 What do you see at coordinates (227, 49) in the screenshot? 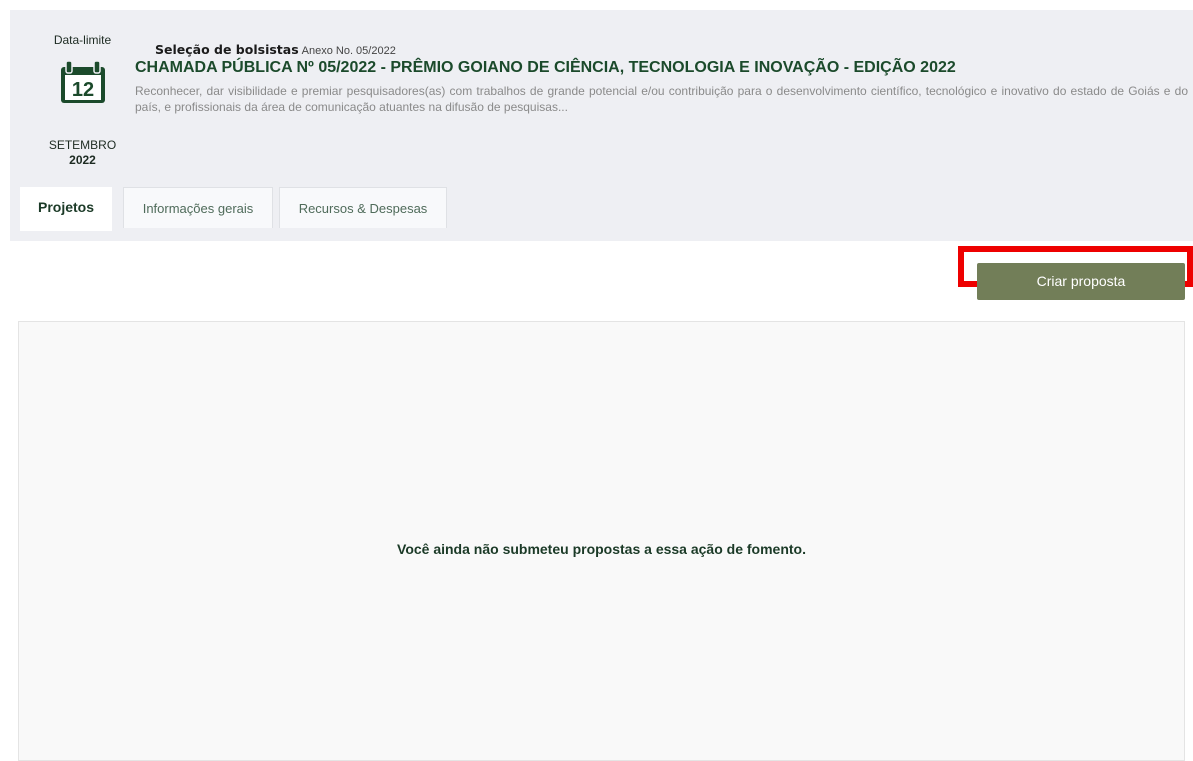
I see `call-category: Seleção de bolsistas` at bounding box center [227, 49].